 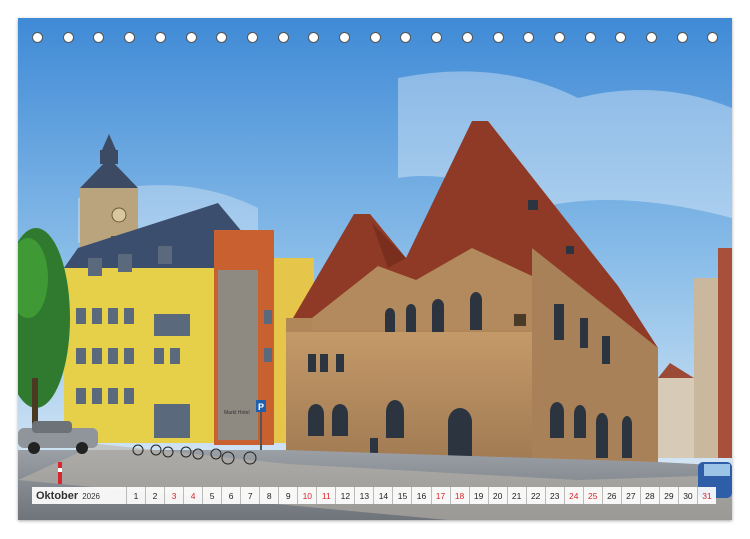 I want to click on day-cell: 28, so click(x=649, y=495).